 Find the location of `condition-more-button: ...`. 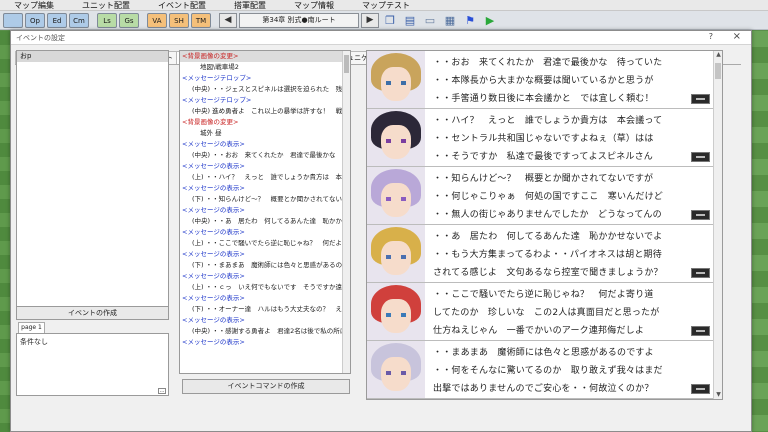

condition-more-button: ... is located at coordinates (162, 391).